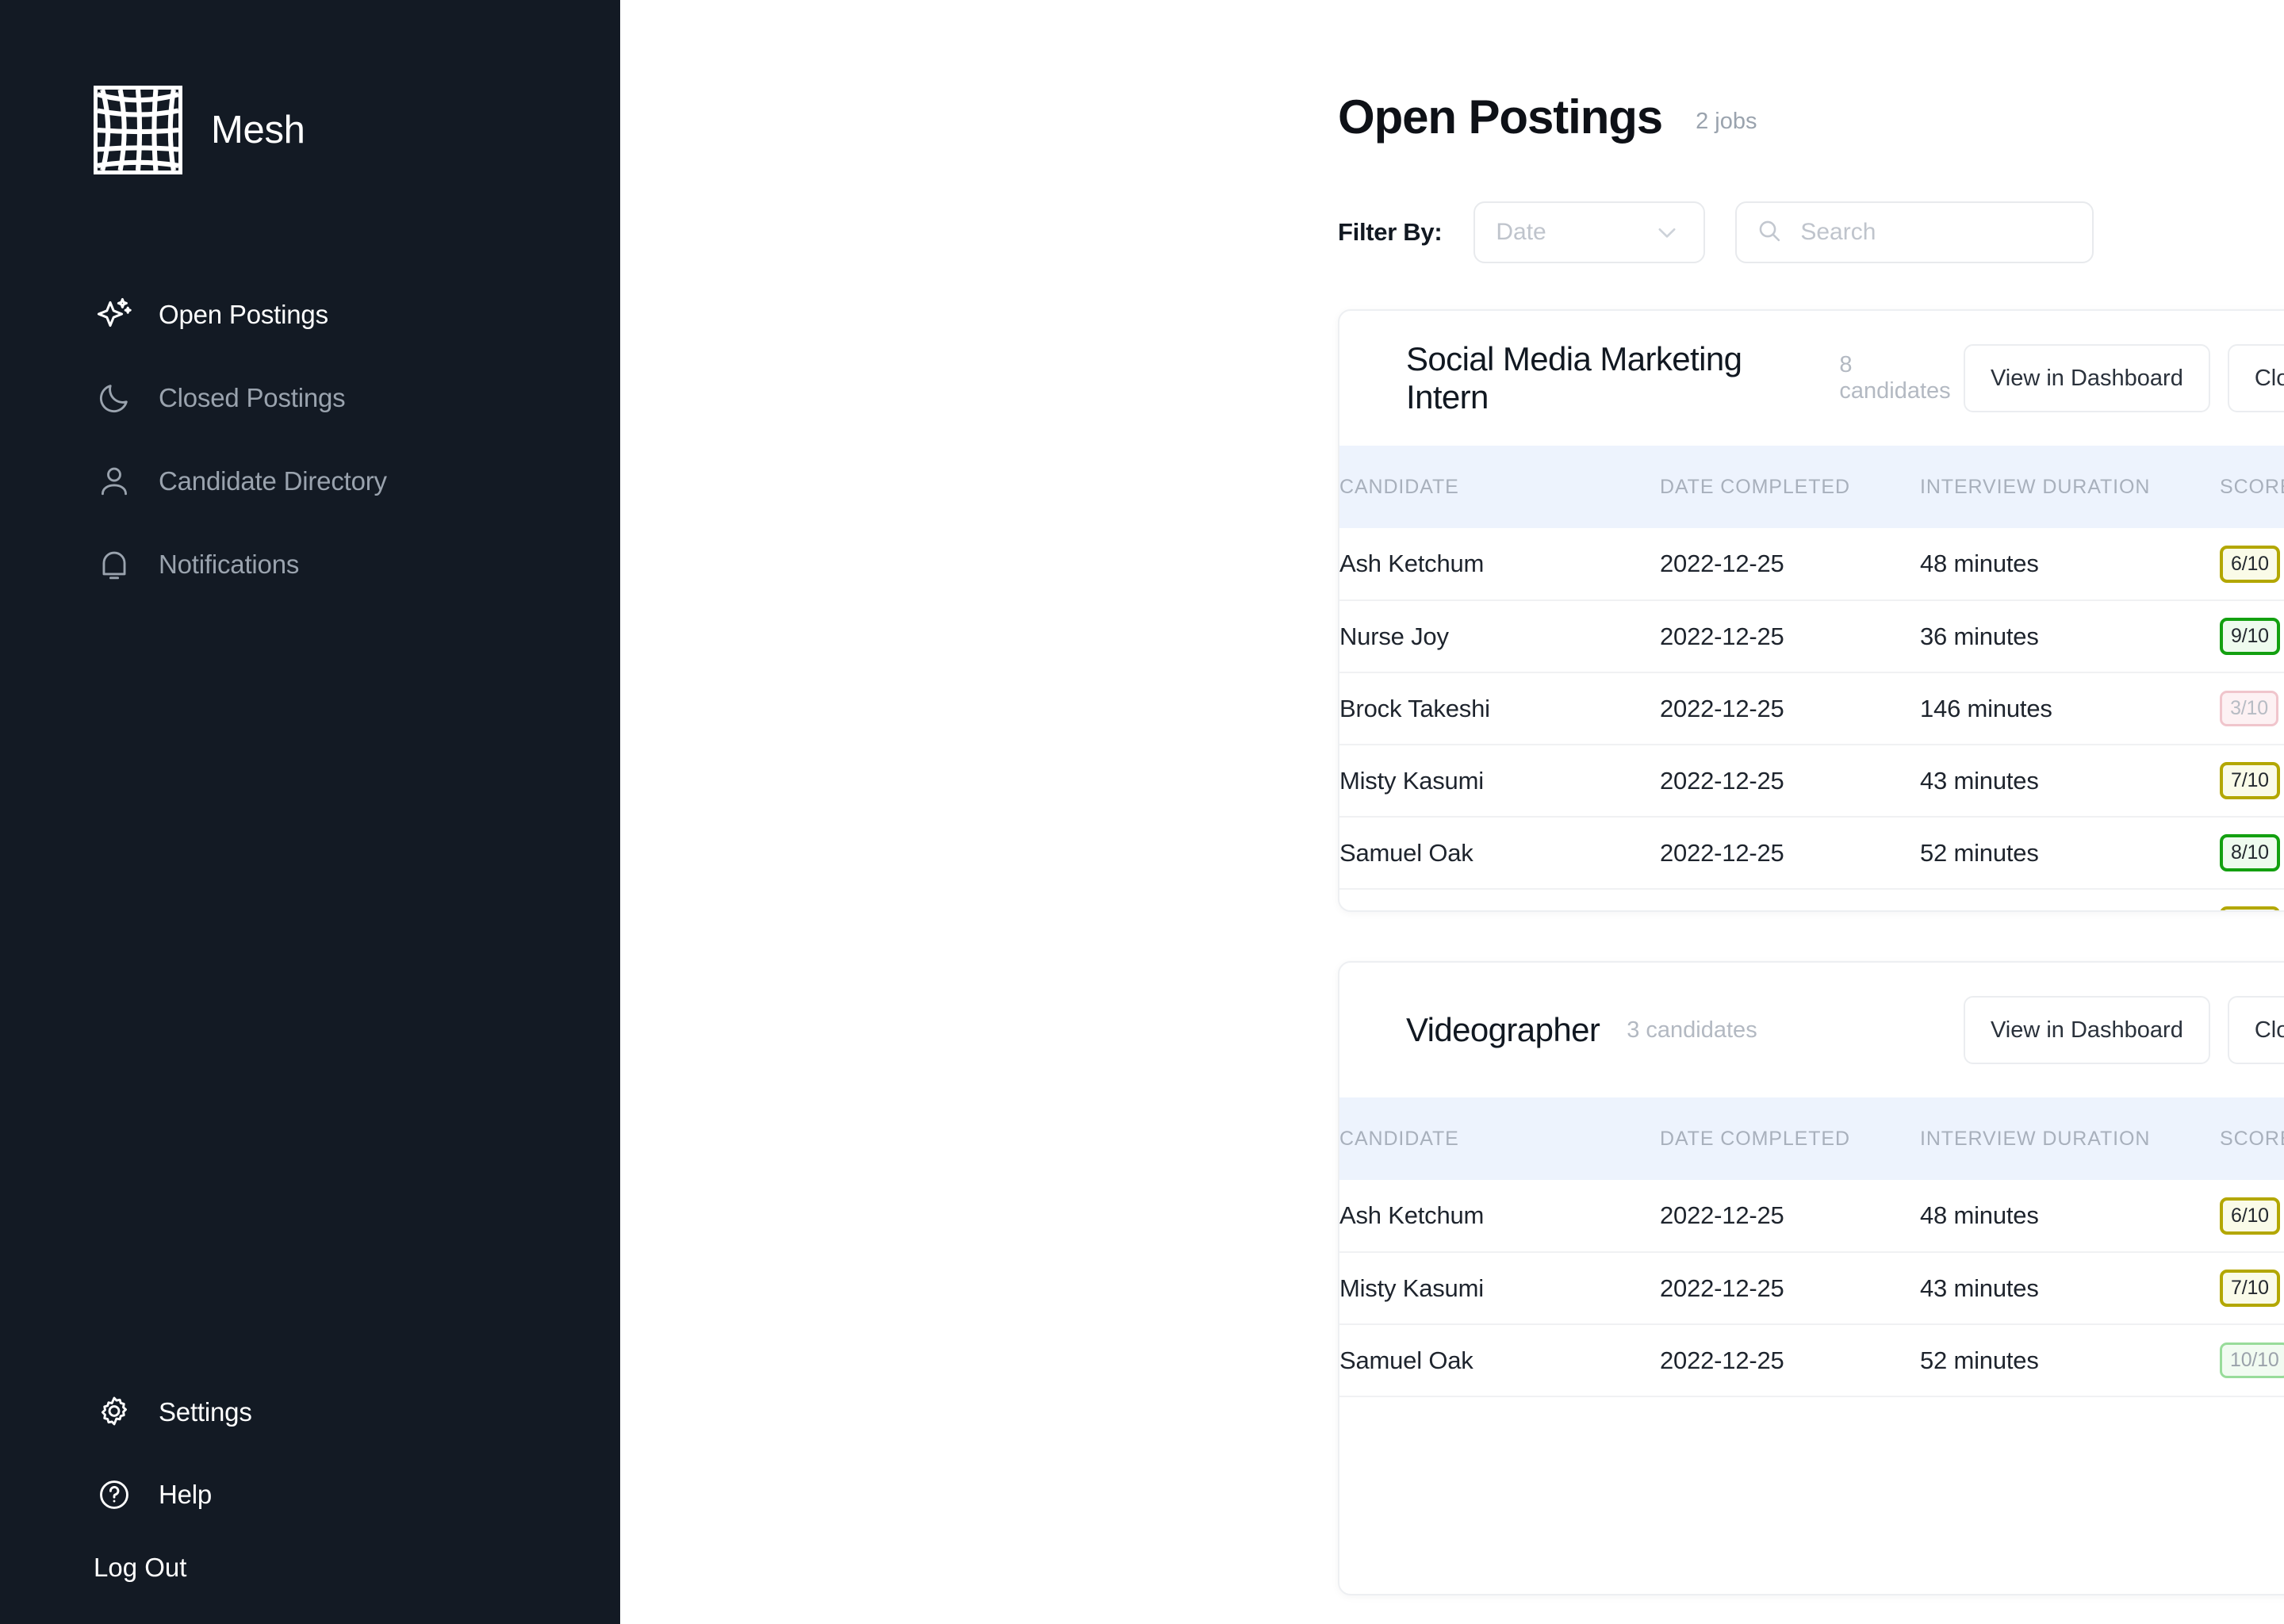  What do you see at coordinates (114, 1494) in the screenshot?
I see `question-circle-icon` at bounding box center [114, 1494].